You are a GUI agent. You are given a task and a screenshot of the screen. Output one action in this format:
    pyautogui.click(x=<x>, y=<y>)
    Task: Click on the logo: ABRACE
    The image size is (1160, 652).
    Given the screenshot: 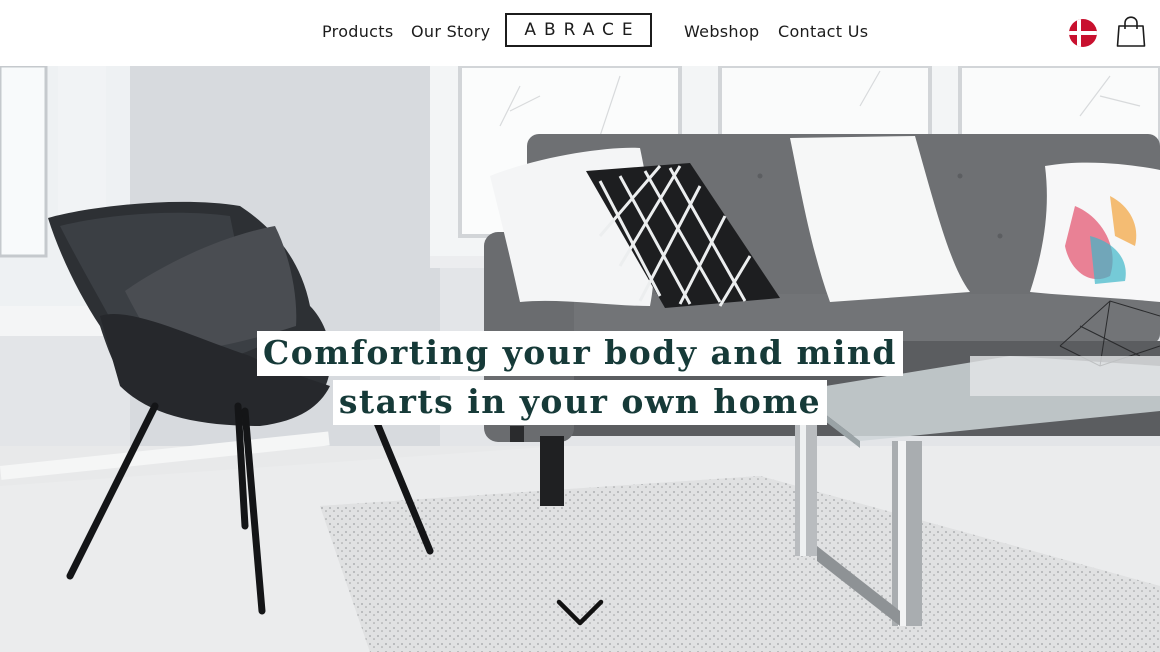 What is the action you would take?
    pyautogui.click(x=578, y=30)
    